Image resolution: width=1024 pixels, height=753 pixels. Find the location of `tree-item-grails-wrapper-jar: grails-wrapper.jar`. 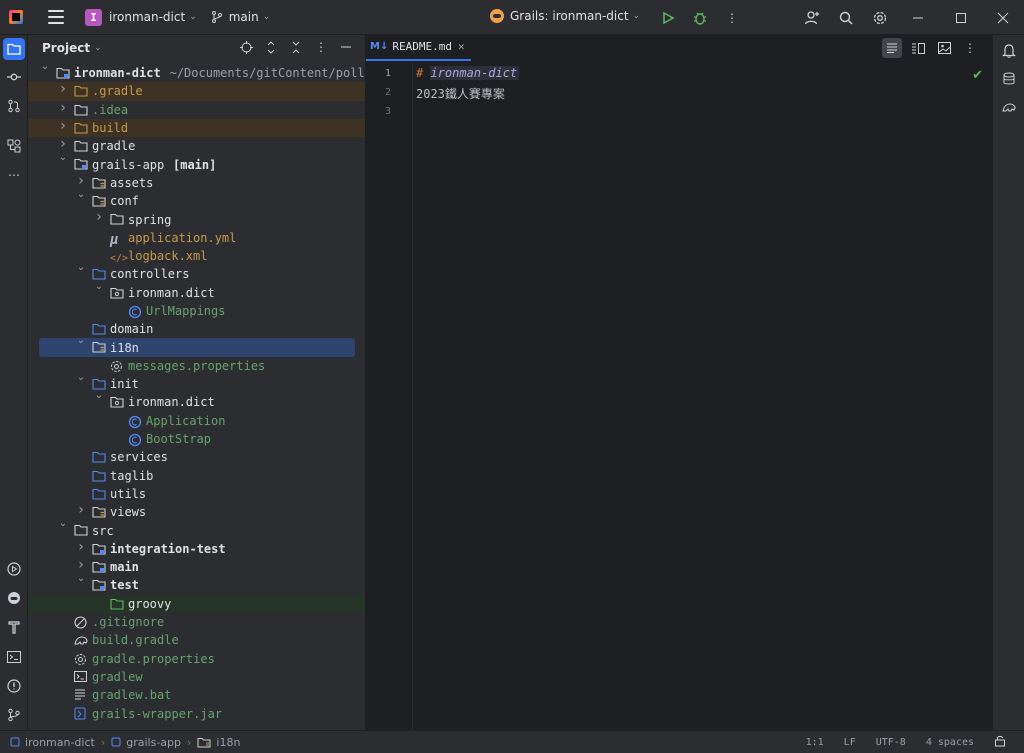

tree-item-grails-wrapper-jar: grails-wrapper.jar is located at coordinates (196, 713).